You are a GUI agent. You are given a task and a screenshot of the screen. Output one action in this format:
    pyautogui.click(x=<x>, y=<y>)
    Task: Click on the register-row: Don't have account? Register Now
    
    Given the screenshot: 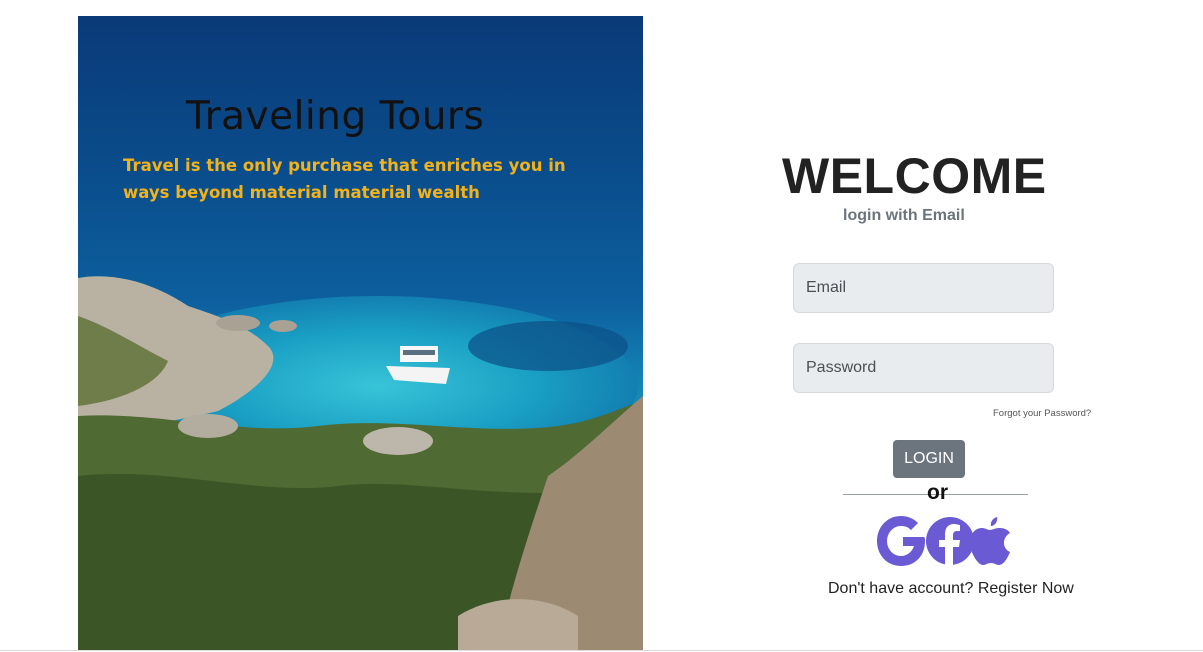 What is the action you would take?
    pyautogui.click(x=951, y=589)
    